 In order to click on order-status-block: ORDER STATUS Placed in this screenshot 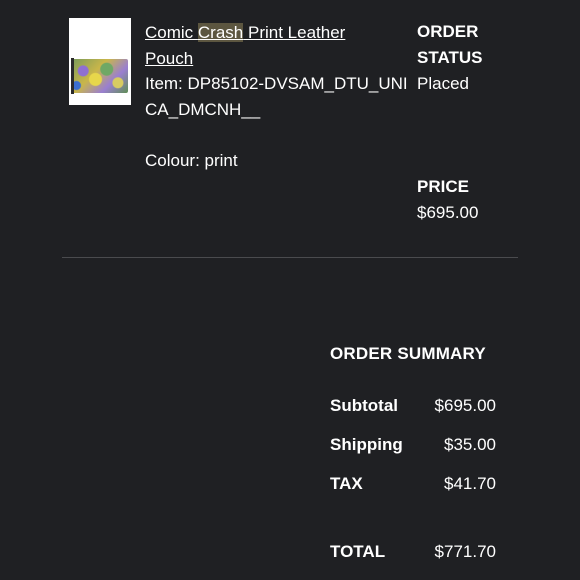, I will do `click(477, 58)`.